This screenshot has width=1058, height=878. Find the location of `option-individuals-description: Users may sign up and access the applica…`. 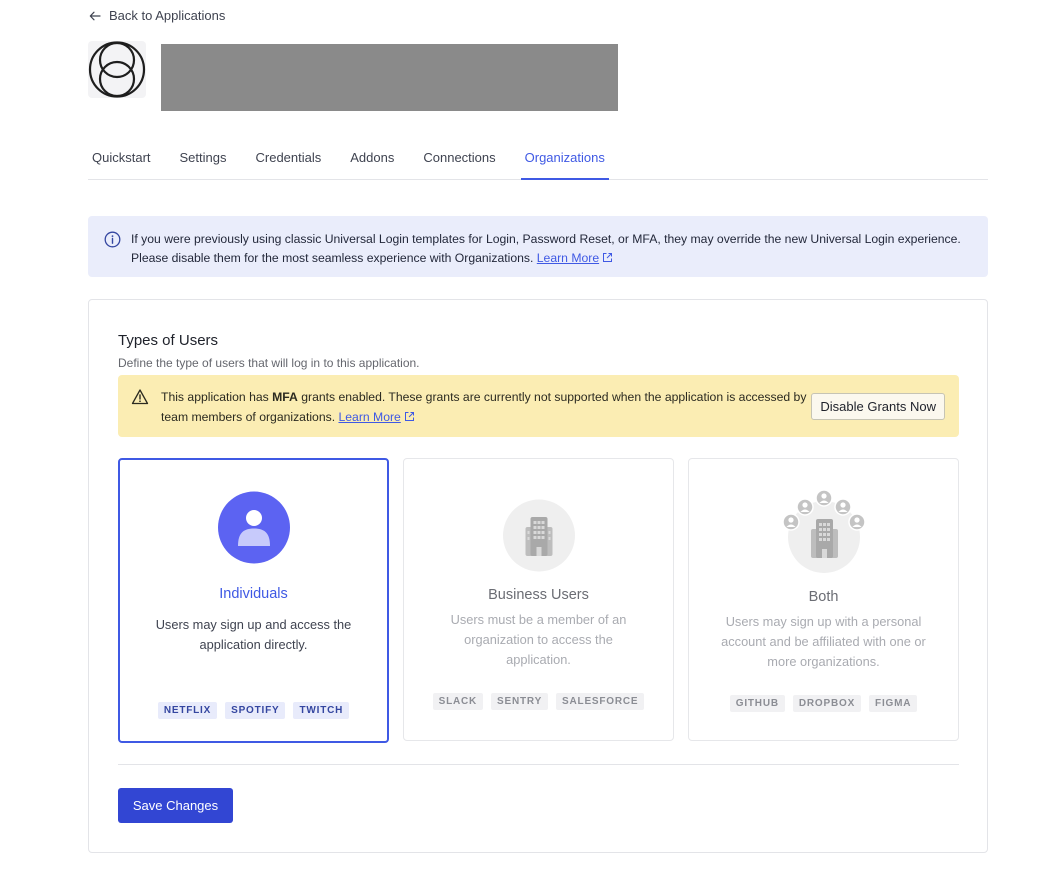

option-individuals-description: Users may sign up and access the applica… is located at coordinates (253, 634).